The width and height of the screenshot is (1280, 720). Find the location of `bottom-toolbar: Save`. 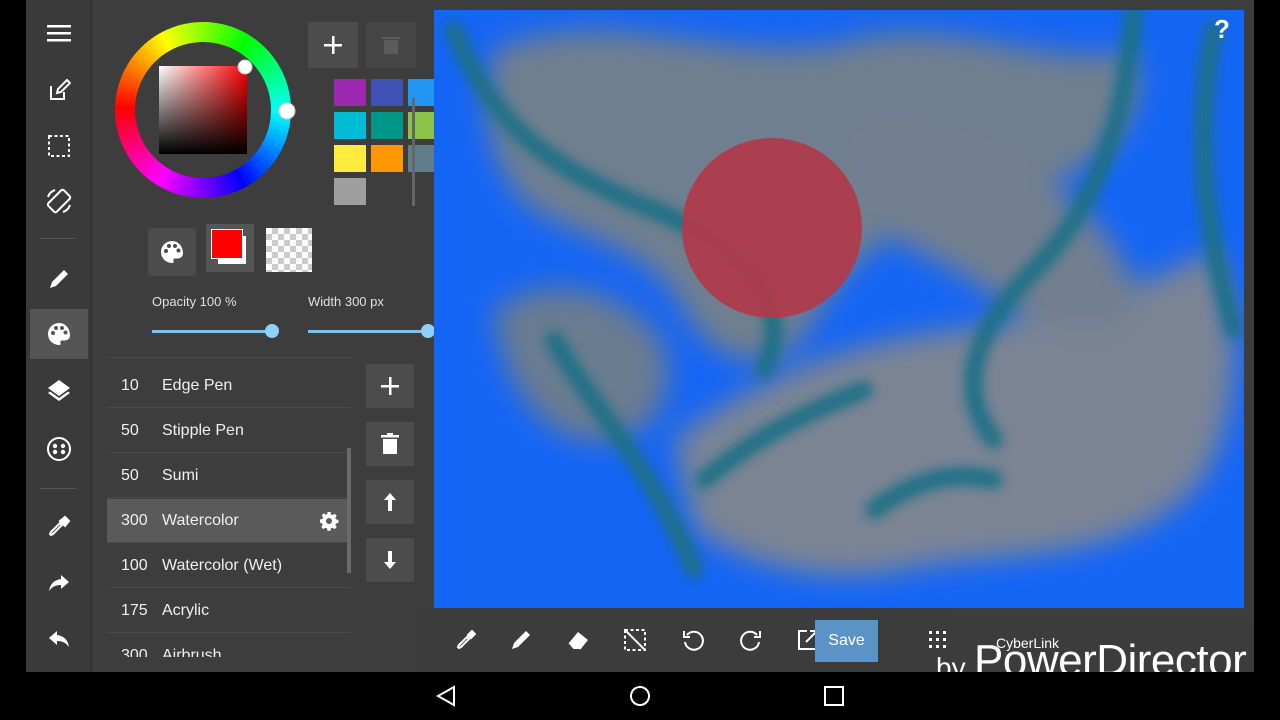

bottom-toolbar: Save is located at coordinates (685, 640).